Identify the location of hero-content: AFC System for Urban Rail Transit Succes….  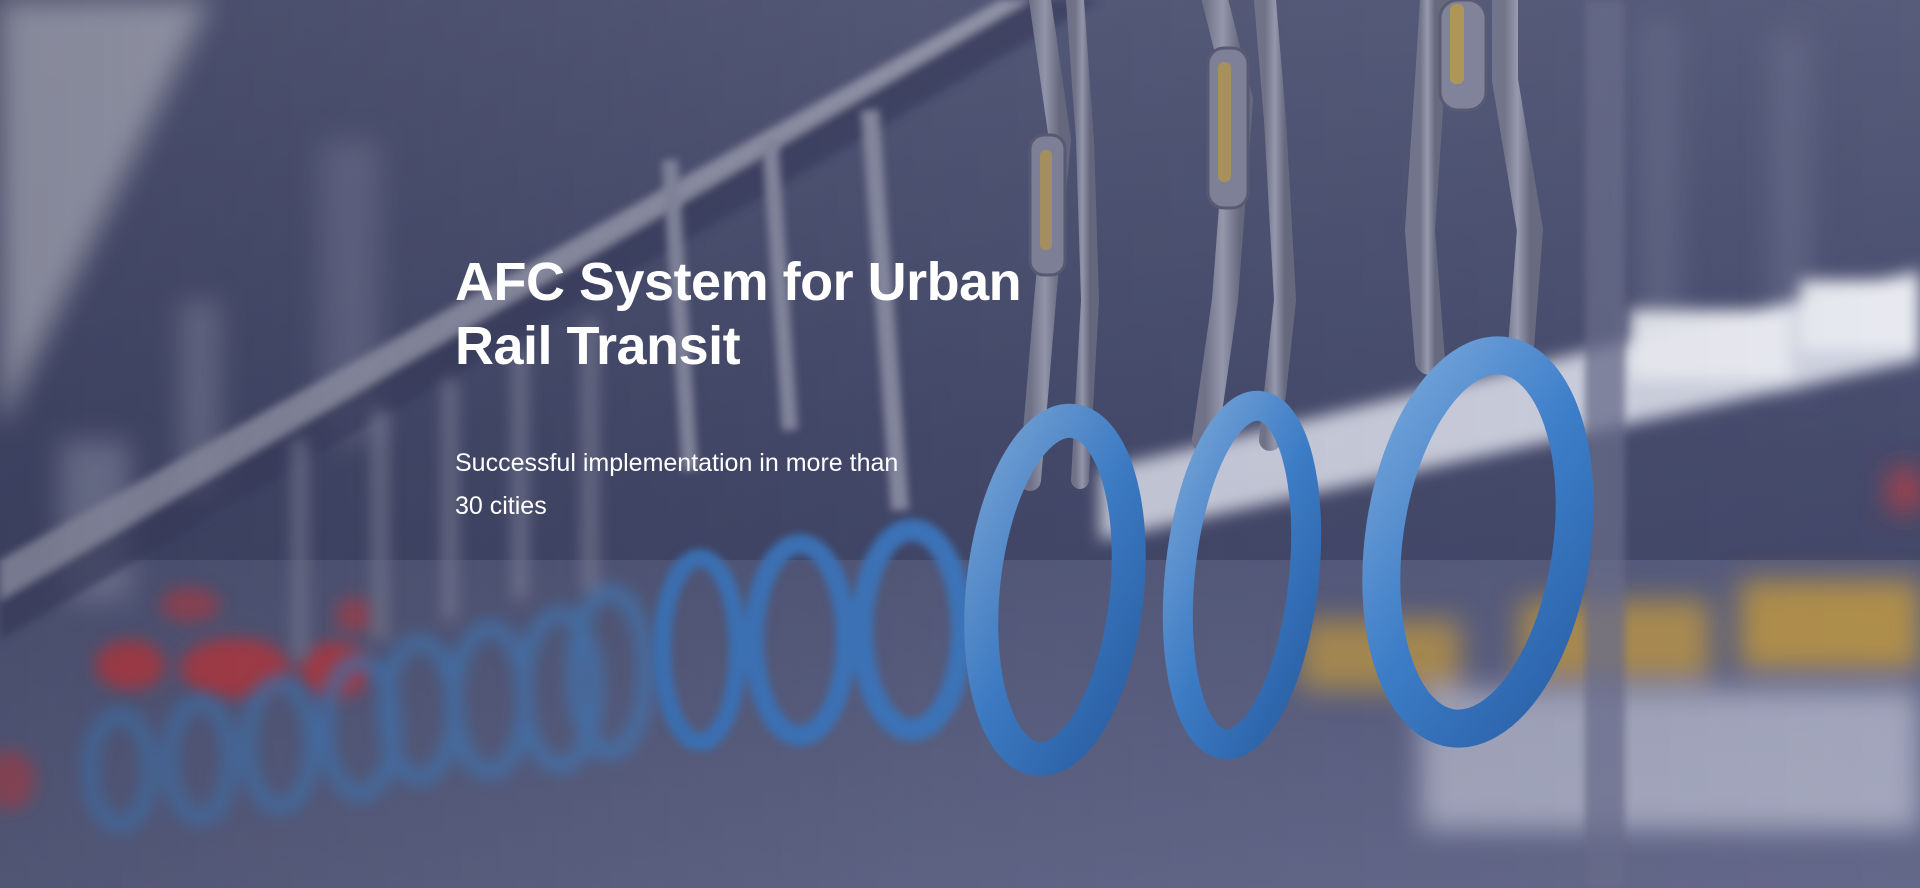
(775, 389).